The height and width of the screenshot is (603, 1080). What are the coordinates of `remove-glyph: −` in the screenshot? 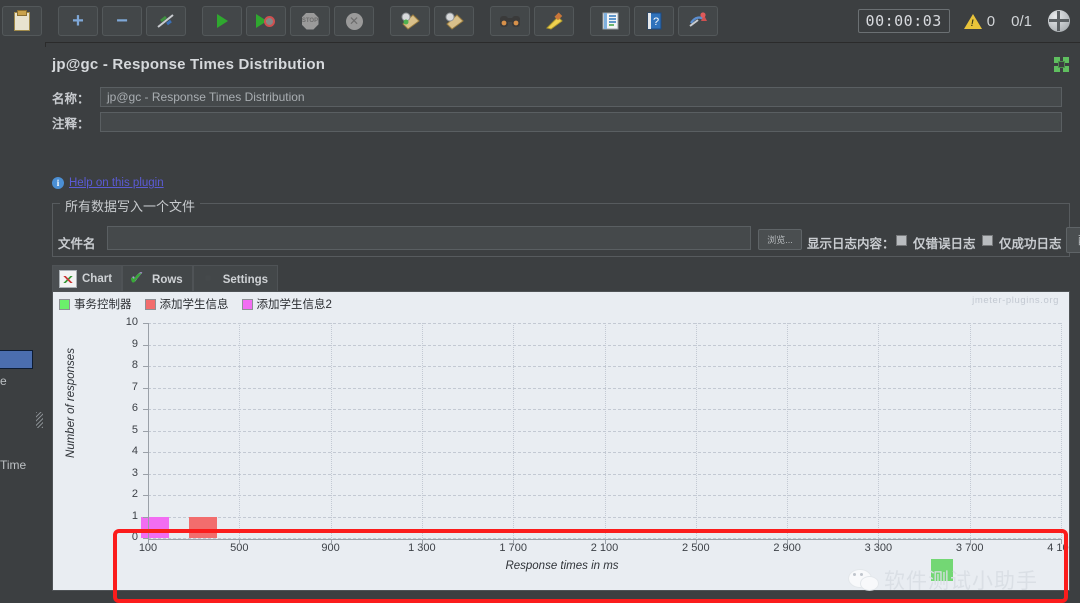 It's located at (122, 20).